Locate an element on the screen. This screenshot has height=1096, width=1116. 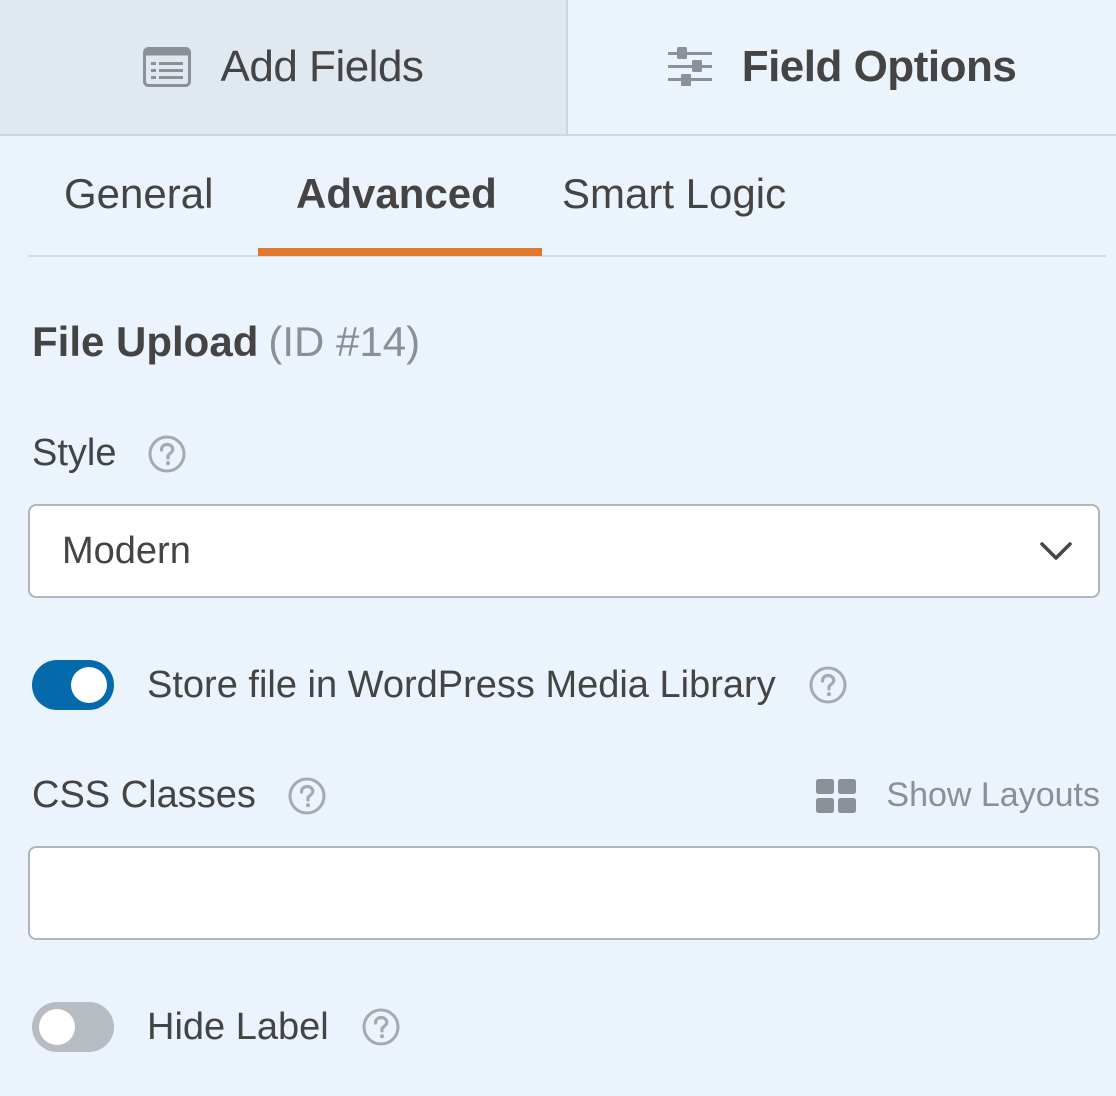
tab-smart-logic: Smart Logic is located at coordinates (674, 194).